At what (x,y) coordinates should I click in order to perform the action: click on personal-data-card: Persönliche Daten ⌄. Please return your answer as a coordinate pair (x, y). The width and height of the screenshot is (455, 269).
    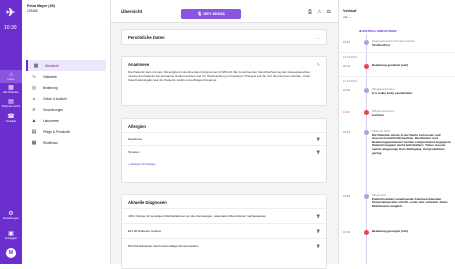
    Looking at the image, I should click on (224, 37).